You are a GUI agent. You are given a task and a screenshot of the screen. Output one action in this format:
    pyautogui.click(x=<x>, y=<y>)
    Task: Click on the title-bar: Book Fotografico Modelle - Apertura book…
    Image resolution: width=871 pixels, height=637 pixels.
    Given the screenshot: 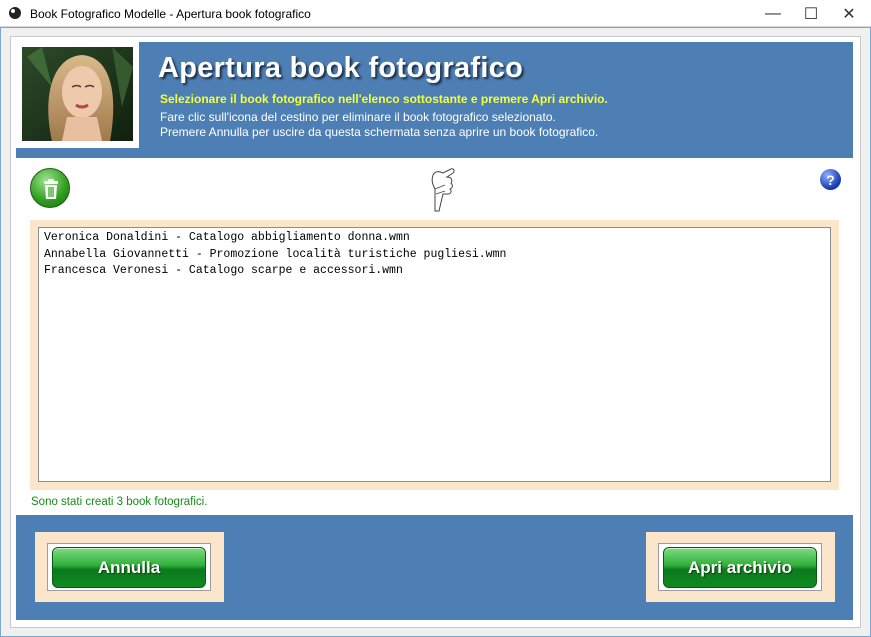 What is the action you would take?
    pyautogui.click(x=435, y=13)
    